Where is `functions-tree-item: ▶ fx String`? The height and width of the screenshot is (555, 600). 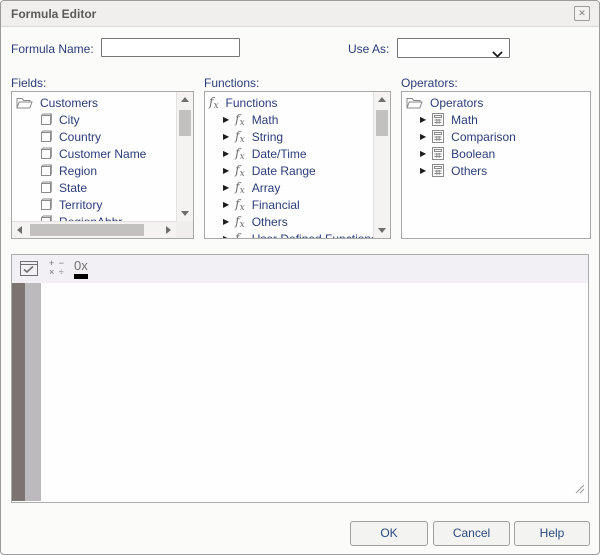 functions-tree-item: ▶ fx String is located at coordinates (291, 136).